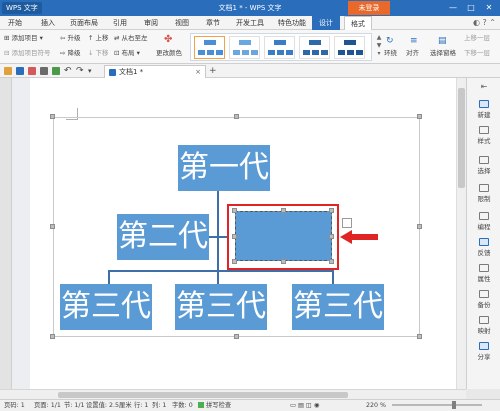 This screenshot has height=411, width=500. I want to click on arrow-left-icon: ⇦, so click(64, 38).